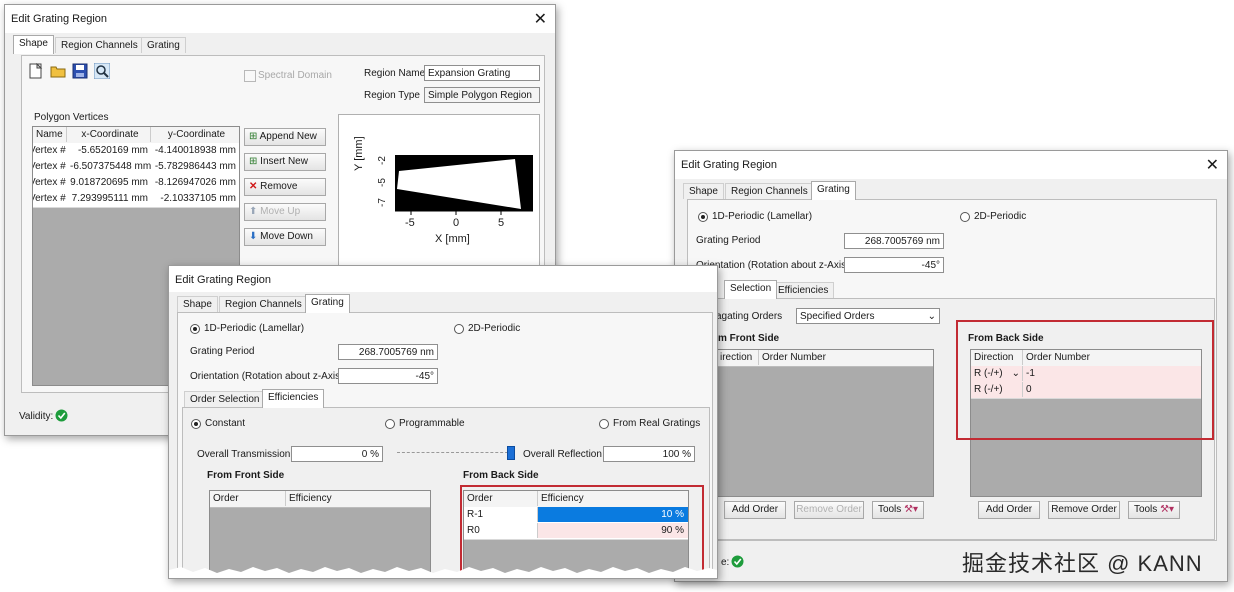 The width and height of the screenshot is (1234, 592). What do you see at coordinates (225, 399) in the screenshot?
I see `tab-order-selection: Order Selection` at bounding box center [225, 399].